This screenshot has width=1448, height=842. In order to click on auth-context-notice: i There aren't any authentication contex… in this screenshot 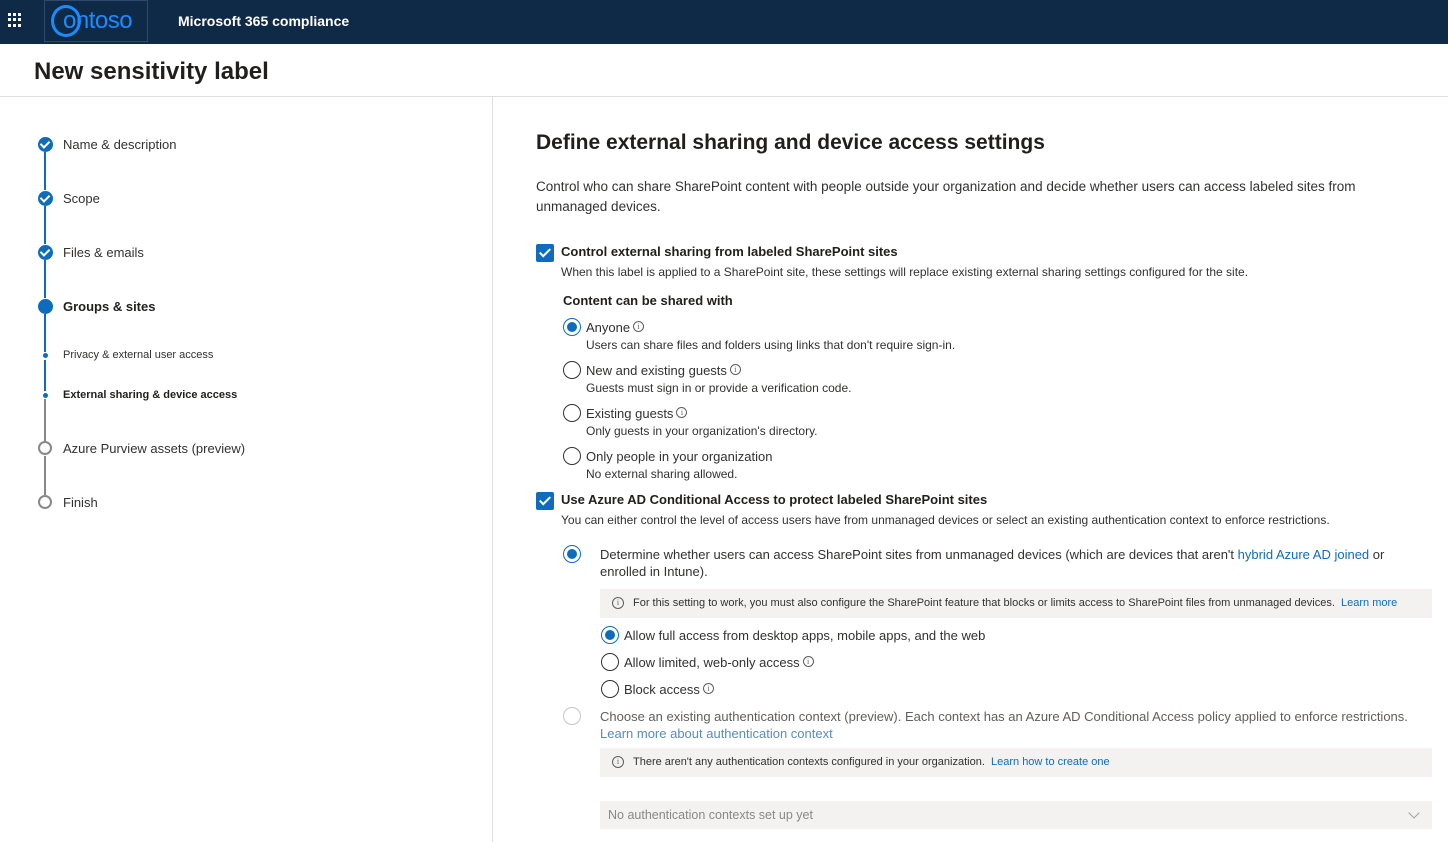, I will do `click(1016, 762)`.